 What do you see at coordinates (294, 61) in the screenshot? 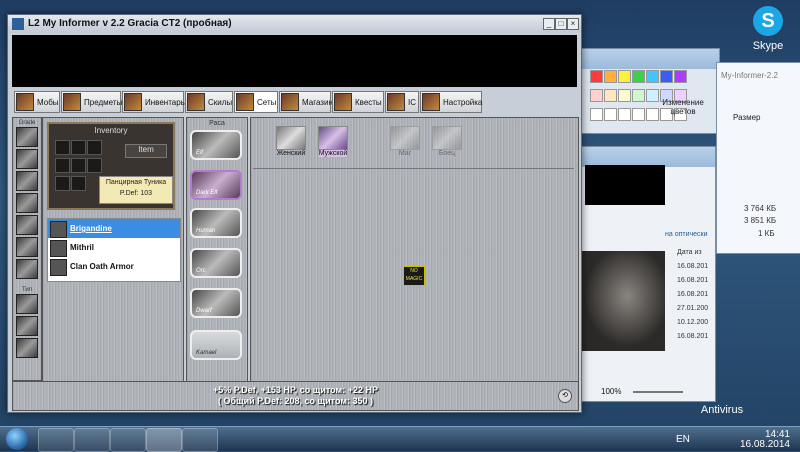
I see `top-banner` at bounding box center [294, 61].